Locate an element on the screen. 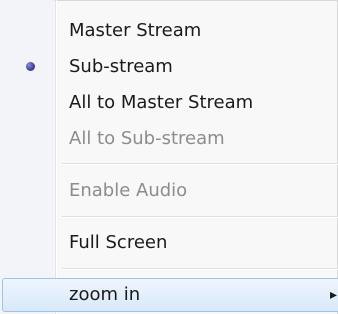  menu-item-sub-stream: Sub-stream is located at coordinates (169, 67).